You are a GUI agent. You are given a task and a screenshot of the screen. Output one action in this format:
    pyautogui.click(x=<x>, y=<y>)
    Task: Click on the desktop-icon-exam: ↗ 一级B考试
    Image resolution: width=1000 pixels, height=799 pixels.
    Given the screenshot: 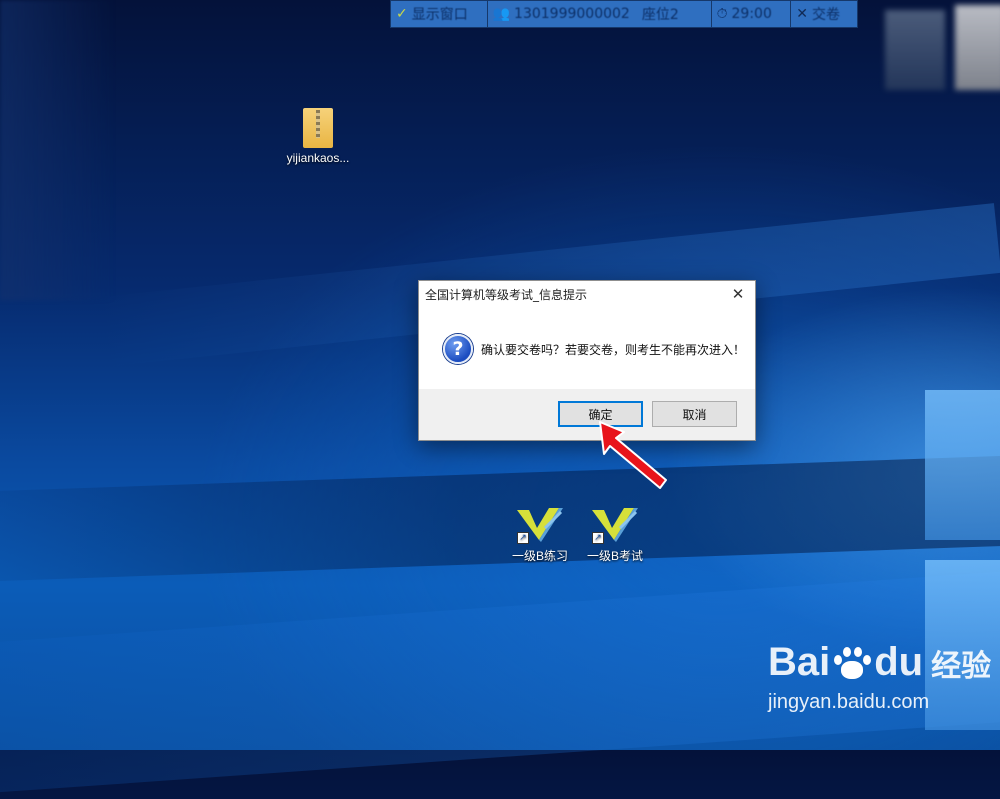 What is the action you would take?
    pyautogui.click(x=615, y=535)
    